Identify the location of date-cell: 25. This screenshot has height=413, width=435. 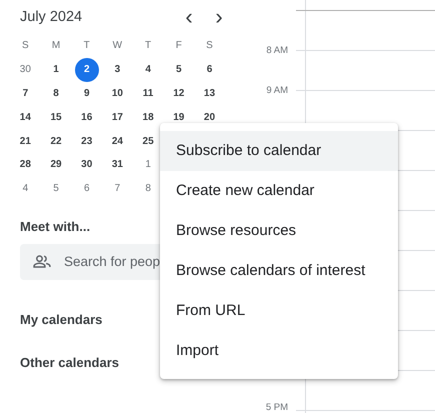
(148, 141).